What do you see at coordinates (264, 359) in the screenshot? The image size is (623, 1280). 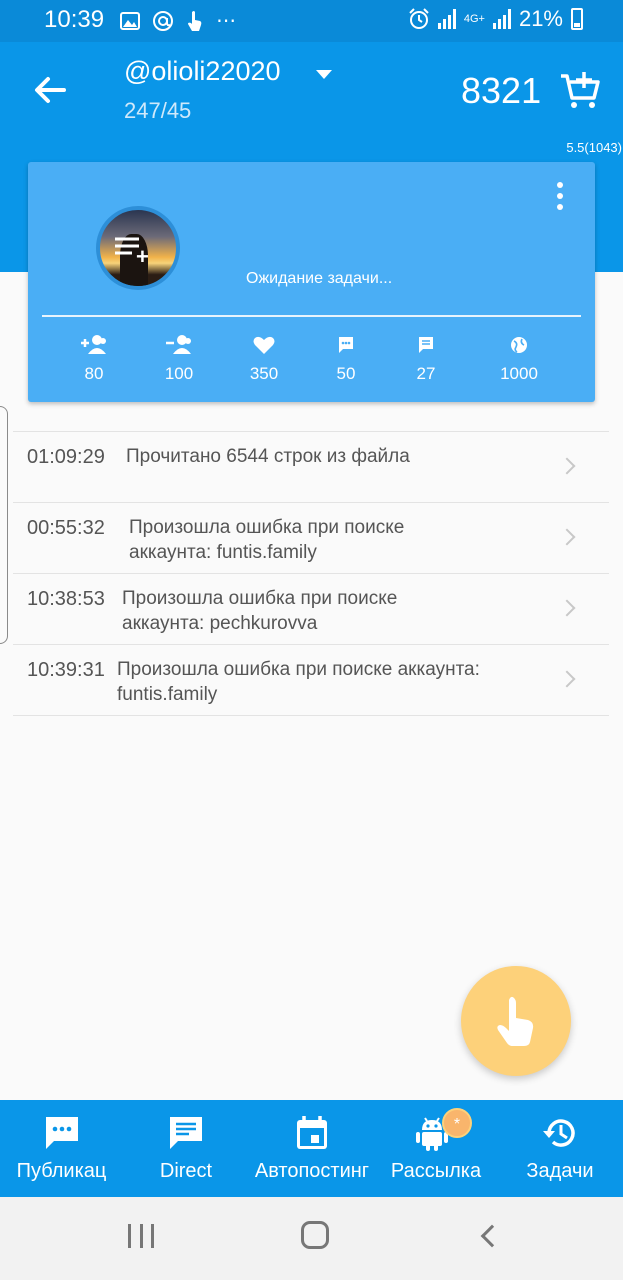 I see `stat-like: 350` at bounding box center [264, 359].